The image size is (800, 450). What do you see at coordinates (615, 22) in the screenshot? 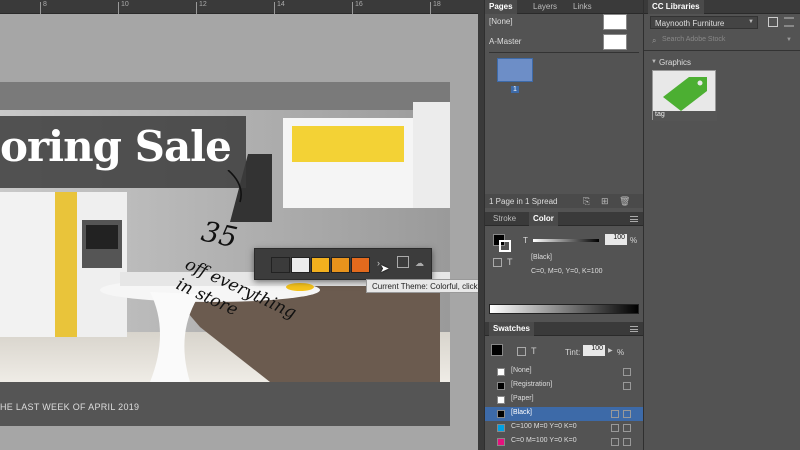
I see `none-master-thumbnail` at bounding box center [615, 22].